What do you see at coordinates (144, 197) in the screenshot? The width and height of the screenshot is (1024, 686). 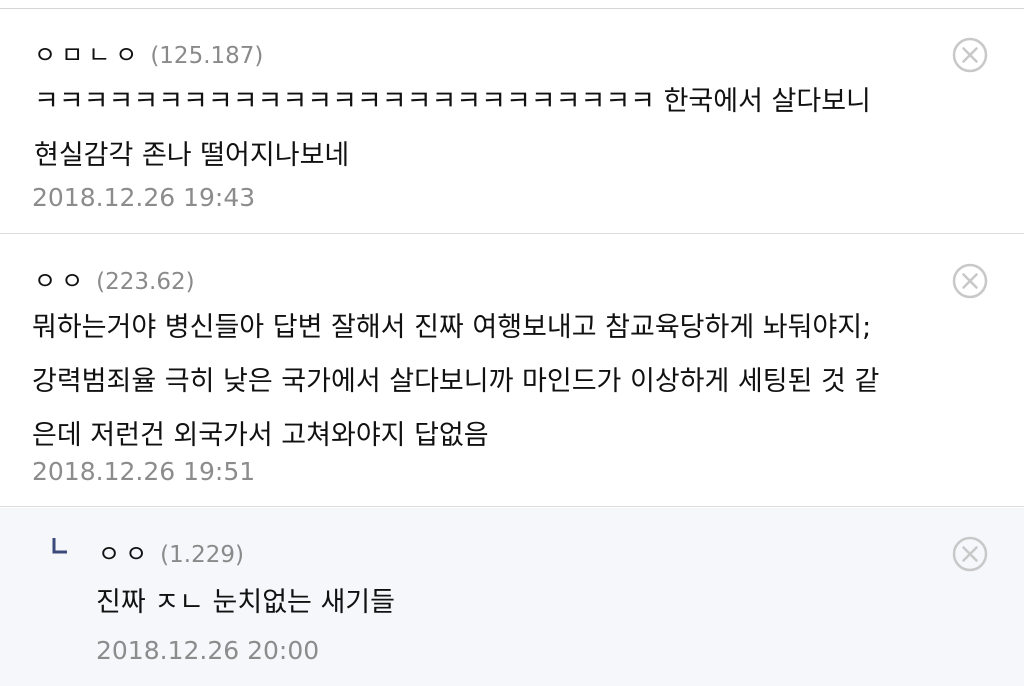 I see `comment-timestamp: 2018.12.26 19:43` at bounding box center [144, 197].